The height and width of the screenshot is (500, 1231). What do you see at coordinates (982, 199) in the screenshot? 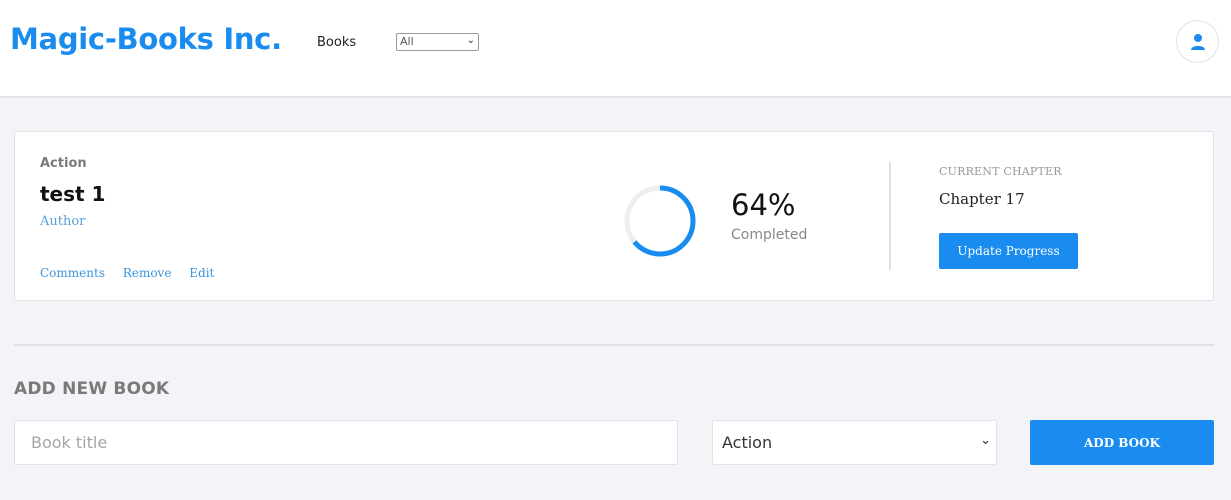
I see `current-chapter-value: Chapter 17` at bounding box center [982, 199].